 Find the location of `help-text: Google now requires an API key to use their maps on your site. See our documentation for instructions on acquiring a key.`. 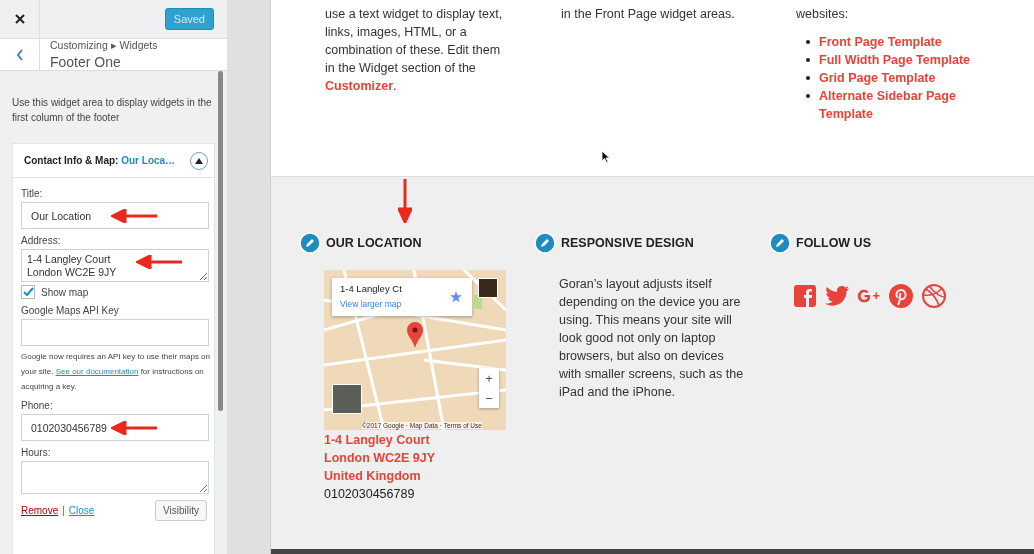

help-text: Google now requires an API key to use their maps on your site. See our documentation for instructions on acquiring a key. is located at coordinates (116, 372).